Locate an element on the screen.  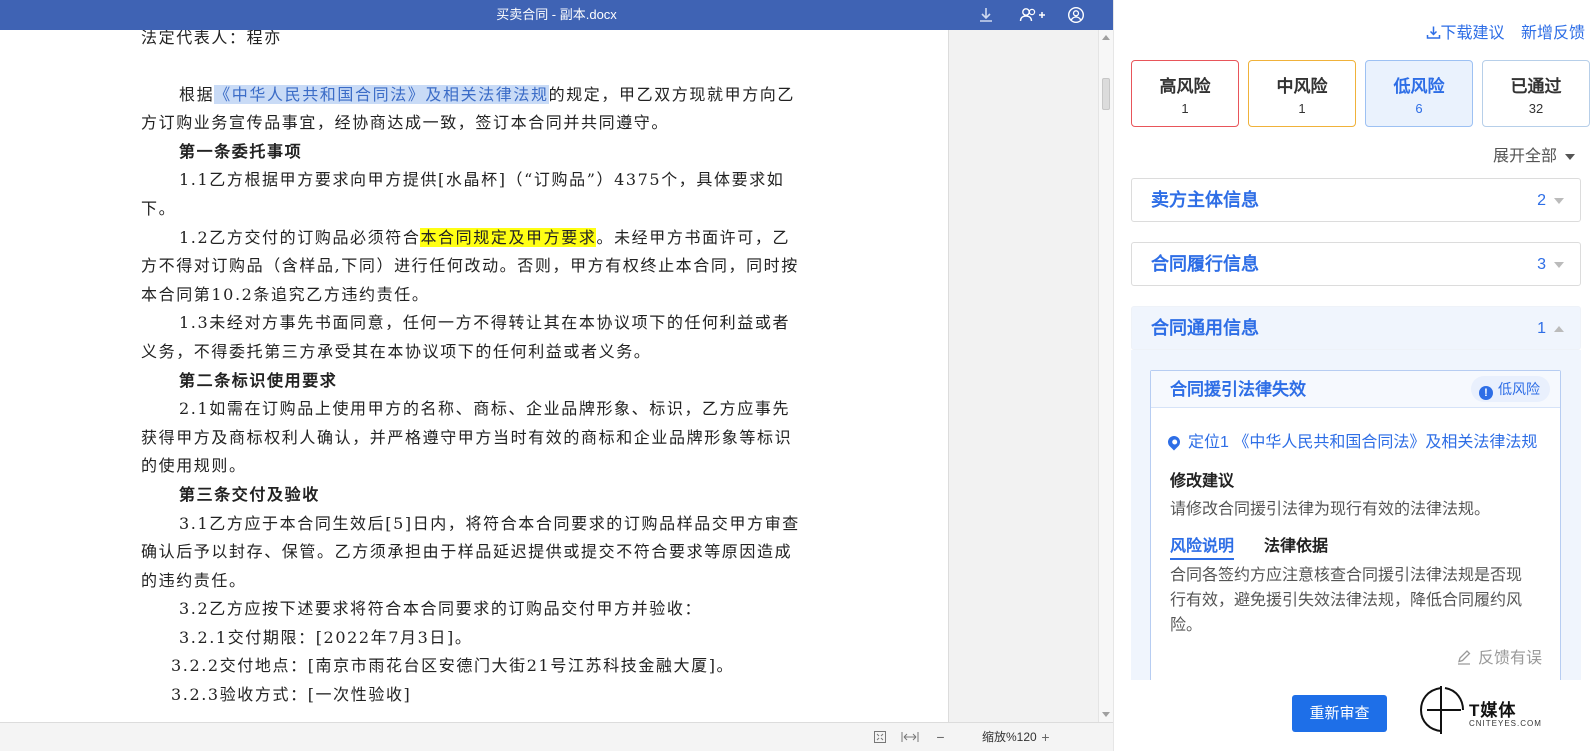
highlight-contract-requirement: 本合同规定及甲方要求 is located at coordinates (508, 237).